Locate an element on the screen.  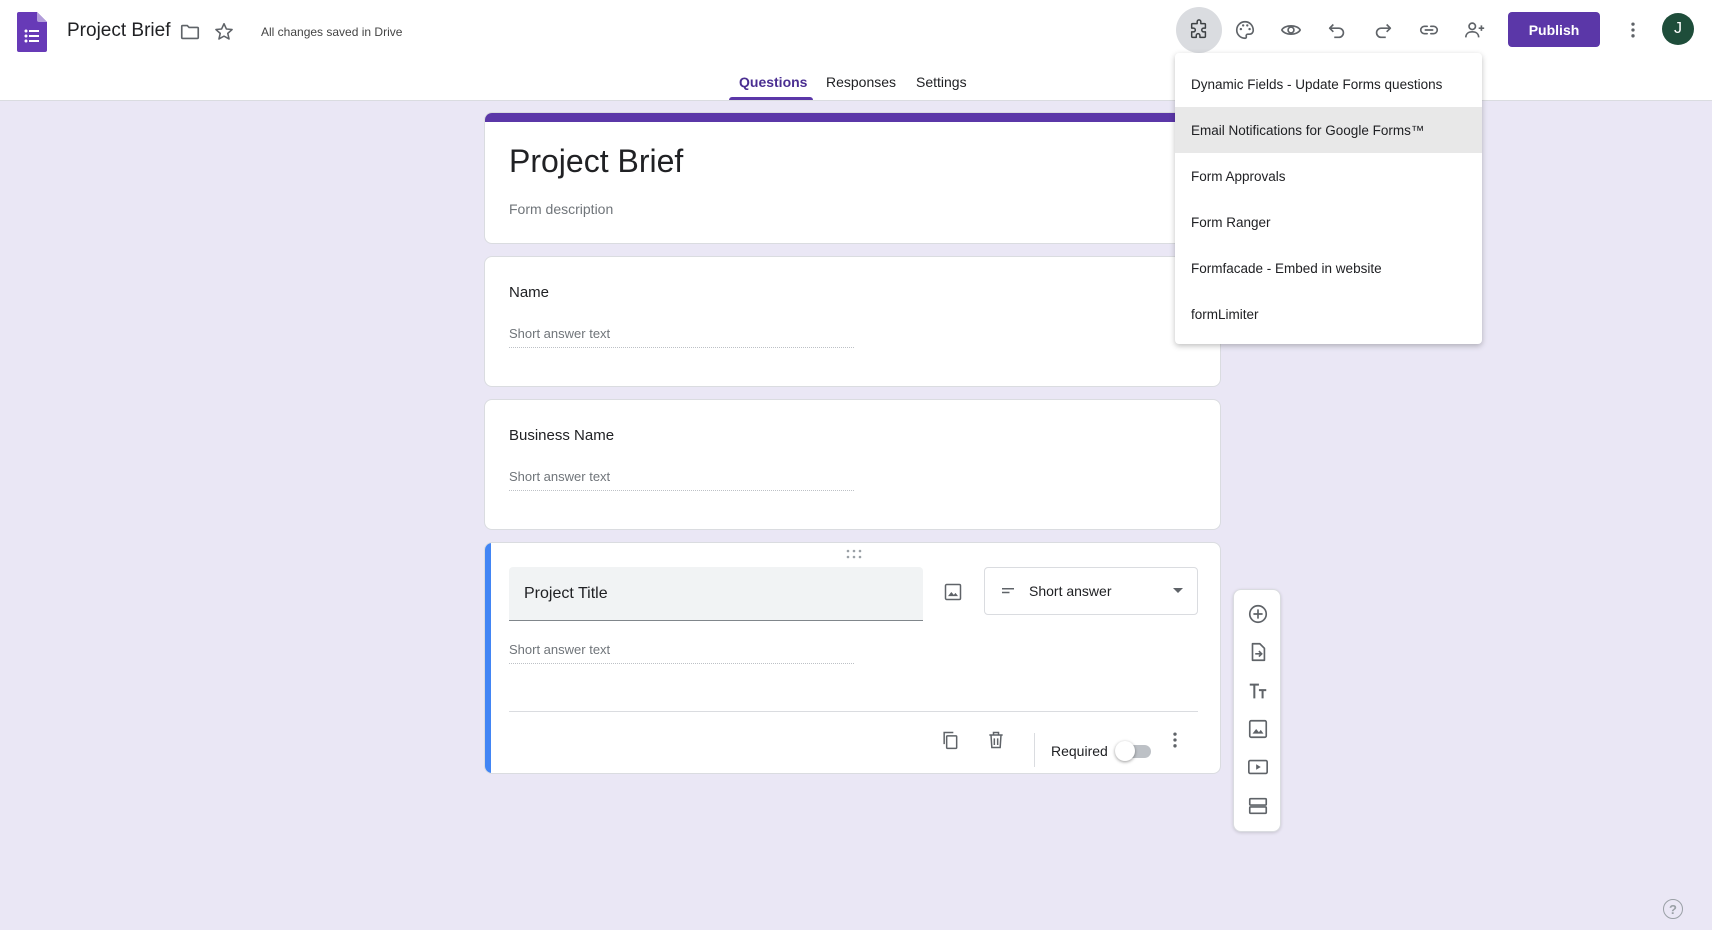
form-description: Form description is located at coordinates (561, 209).